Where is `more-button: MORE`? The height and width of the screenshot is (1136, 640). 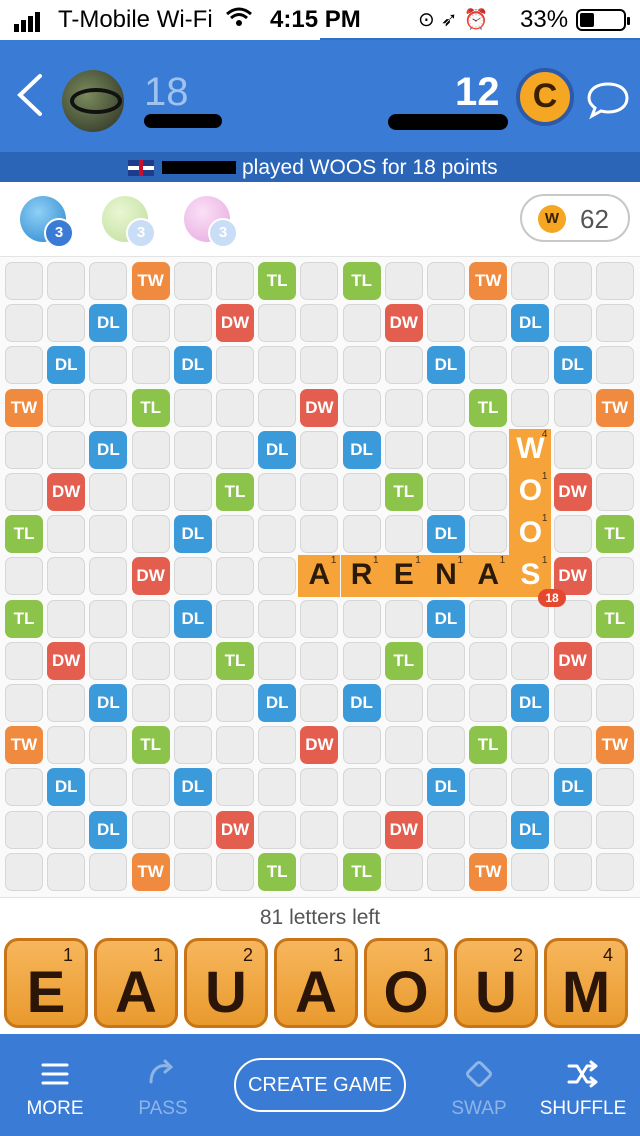 more-button: MORE is located at coordinates (55, 1085).